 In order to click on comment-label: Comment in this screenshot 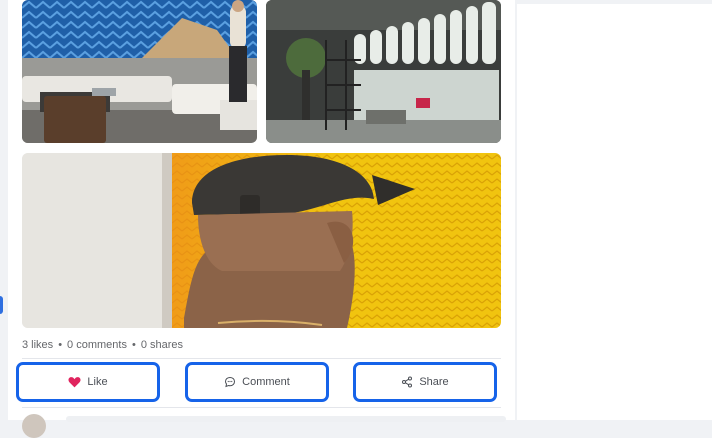, I will do `click(266, 382)`.